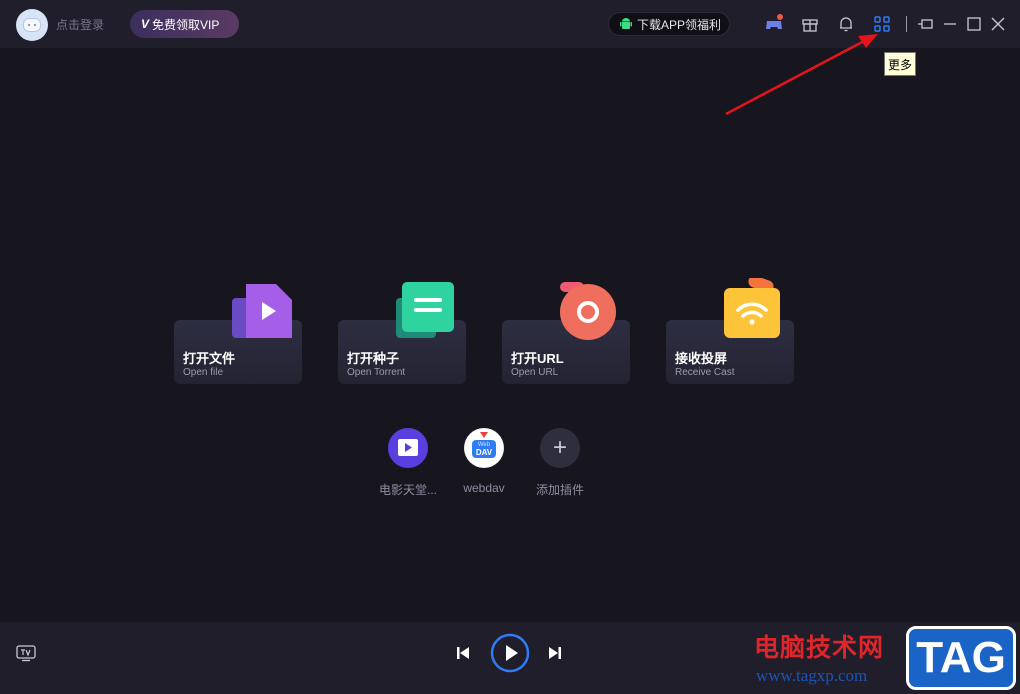  I want to click on card-title: 打开文件, so click(209, 358).